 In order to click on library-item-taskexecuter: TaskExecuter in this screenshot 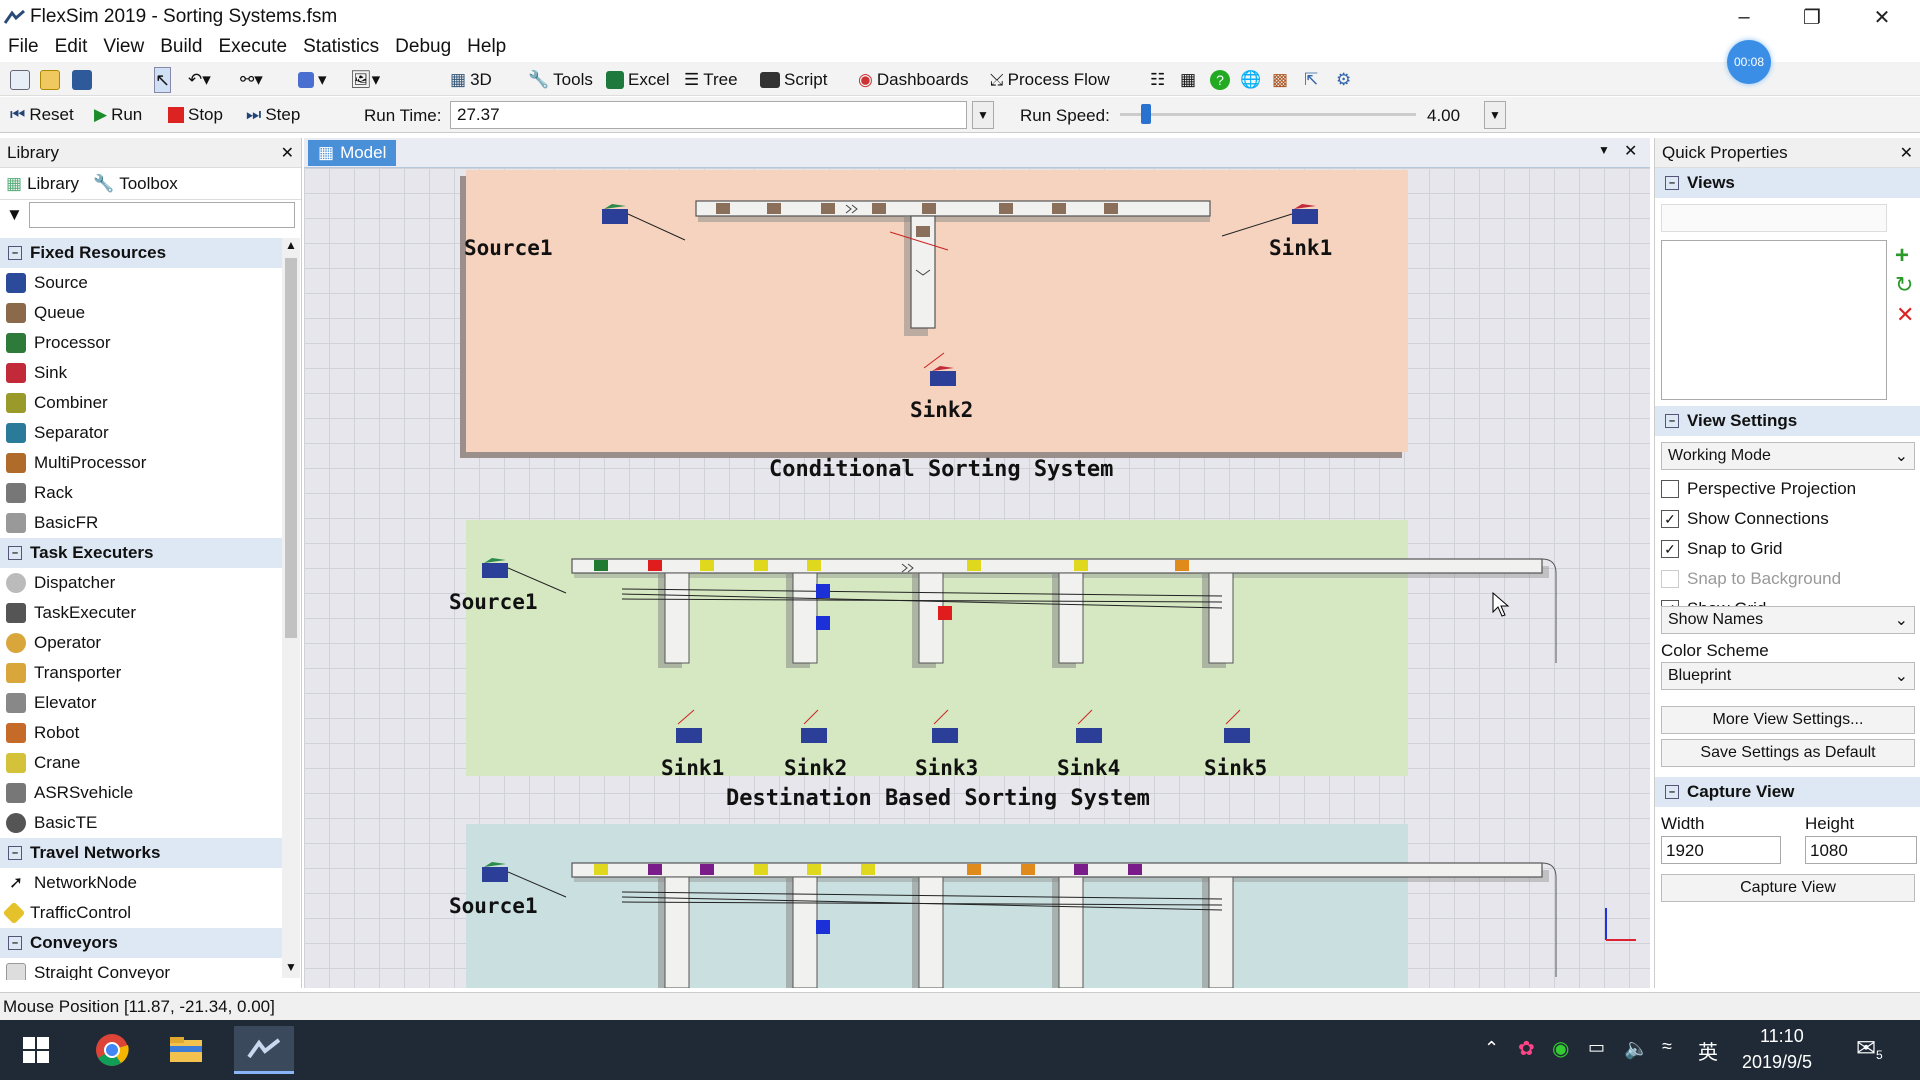, I will do `click(141, 613)`.